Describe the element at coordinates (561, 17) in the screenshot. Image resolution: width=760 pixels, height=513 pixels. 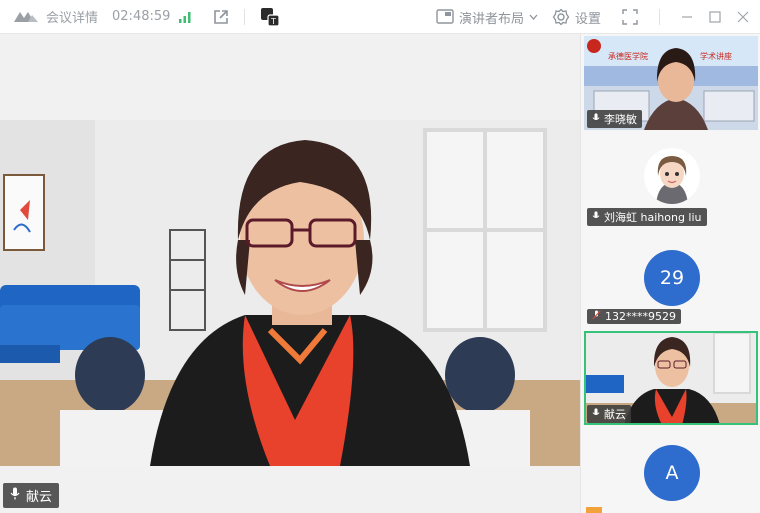
I see `gear-icon` at that location.